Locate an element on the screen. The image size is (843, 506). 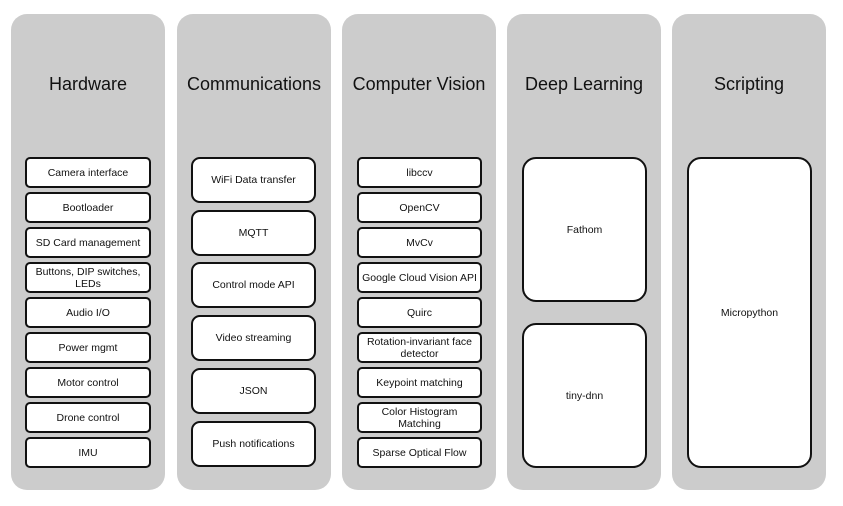
item-tiny-dnn: tiny-dnn is located at coordinates (584, 395).